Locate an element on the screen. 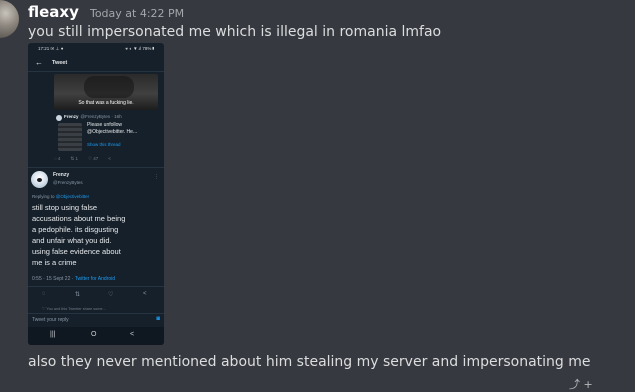 The width and height of the screenshot is (635, 392). tweet-time: 0:55 · 15 Sept 22 · is located at coordinates (53, 279).